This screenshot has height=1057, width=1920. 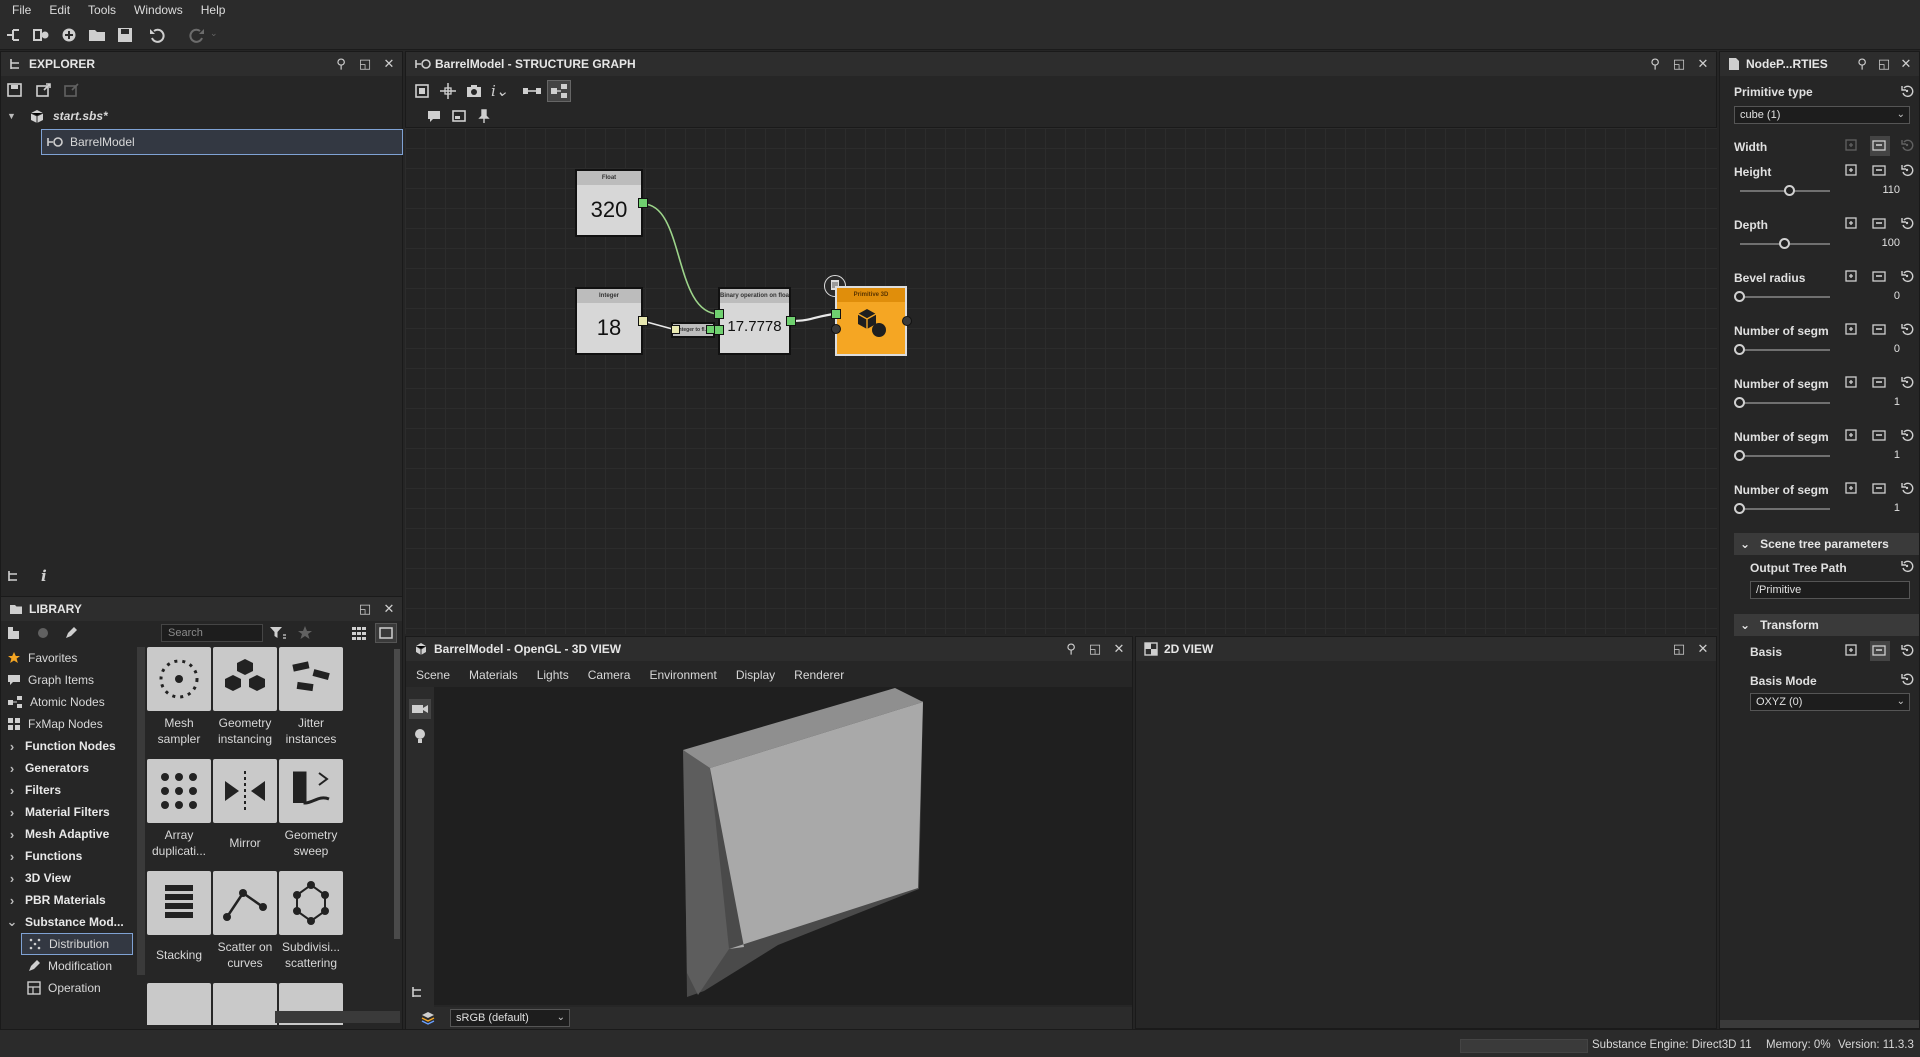 I want to click on menu-tools: Tools, so click(x=105, y=10).